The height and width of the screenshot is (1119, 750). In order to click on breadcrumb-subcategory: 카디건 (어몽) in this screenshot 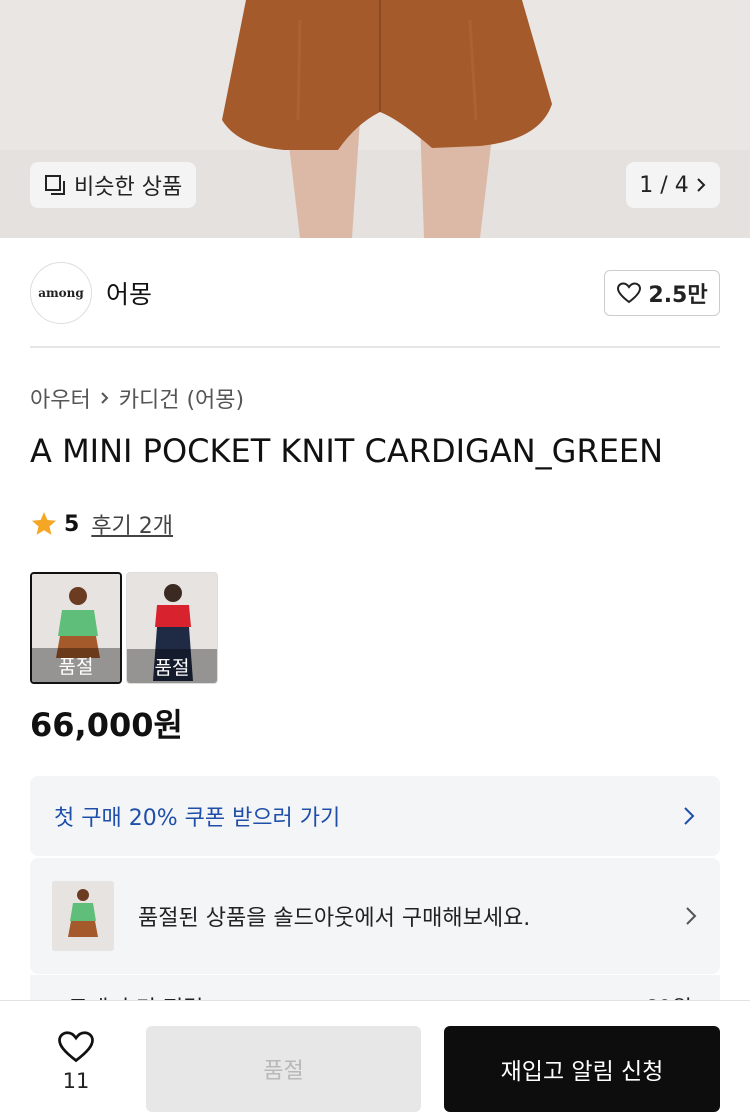, I will do `click(181, 398)`.